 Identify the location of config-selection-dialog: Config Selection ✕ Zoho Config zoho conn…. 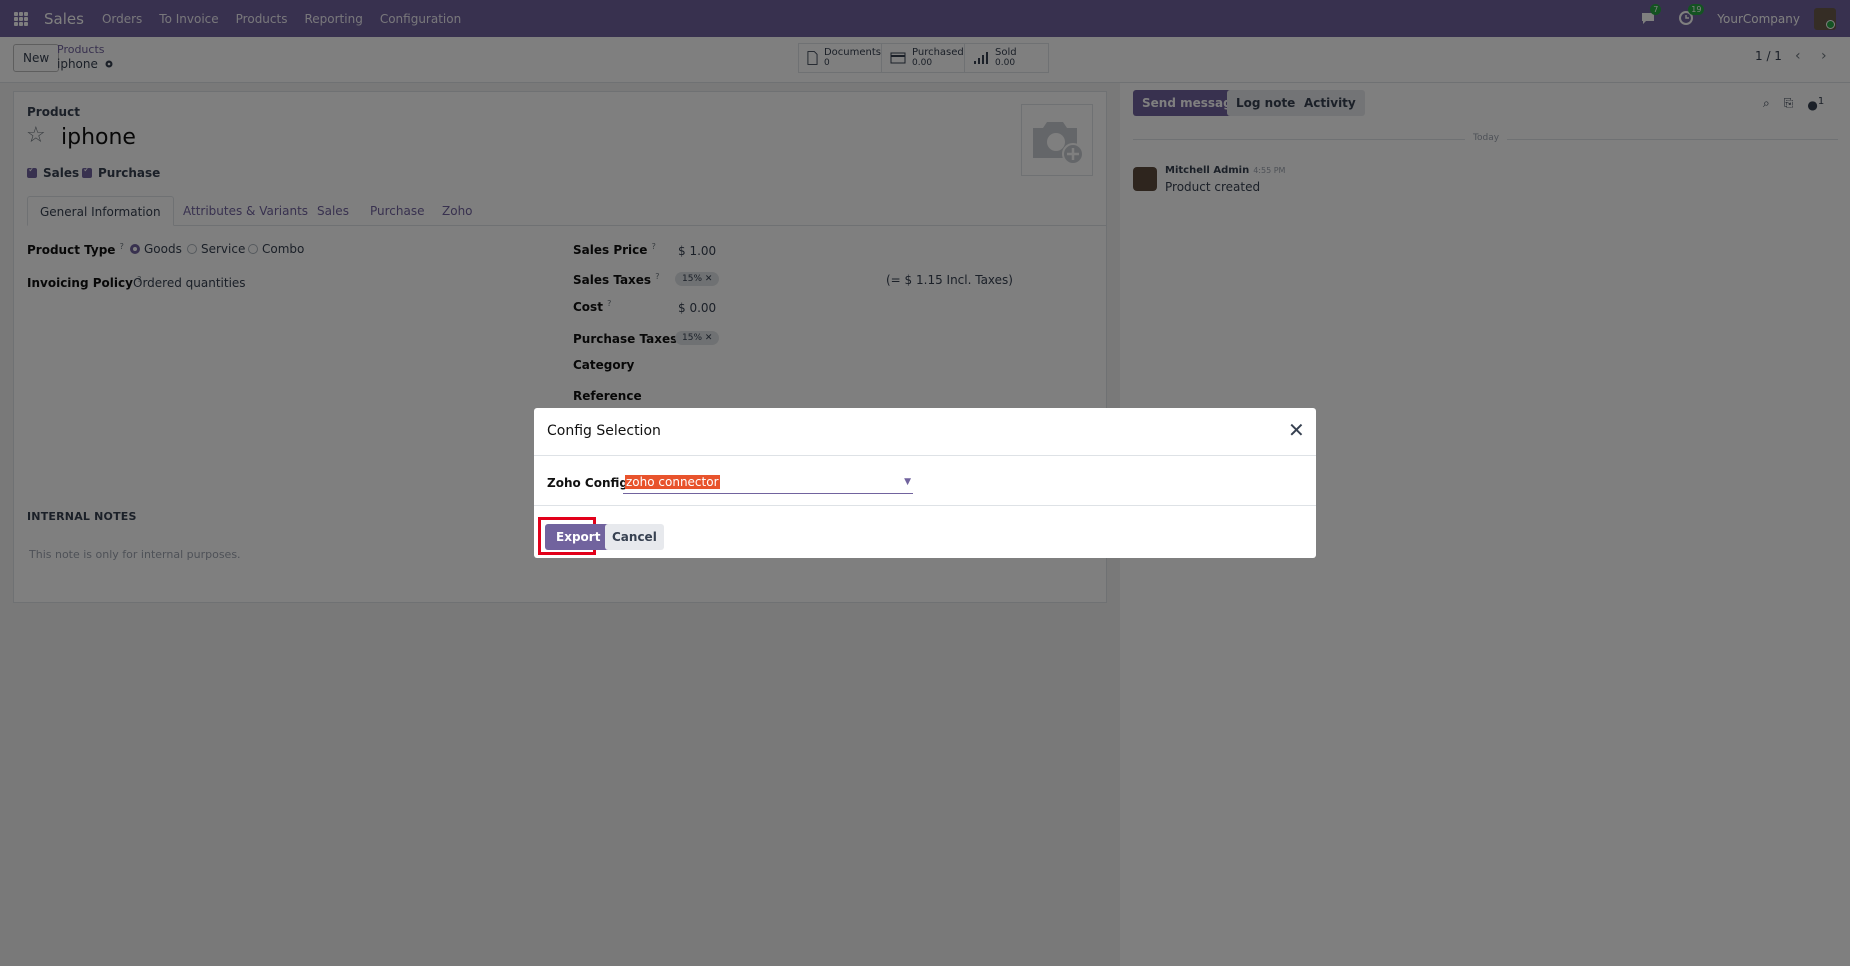
(925, 483).